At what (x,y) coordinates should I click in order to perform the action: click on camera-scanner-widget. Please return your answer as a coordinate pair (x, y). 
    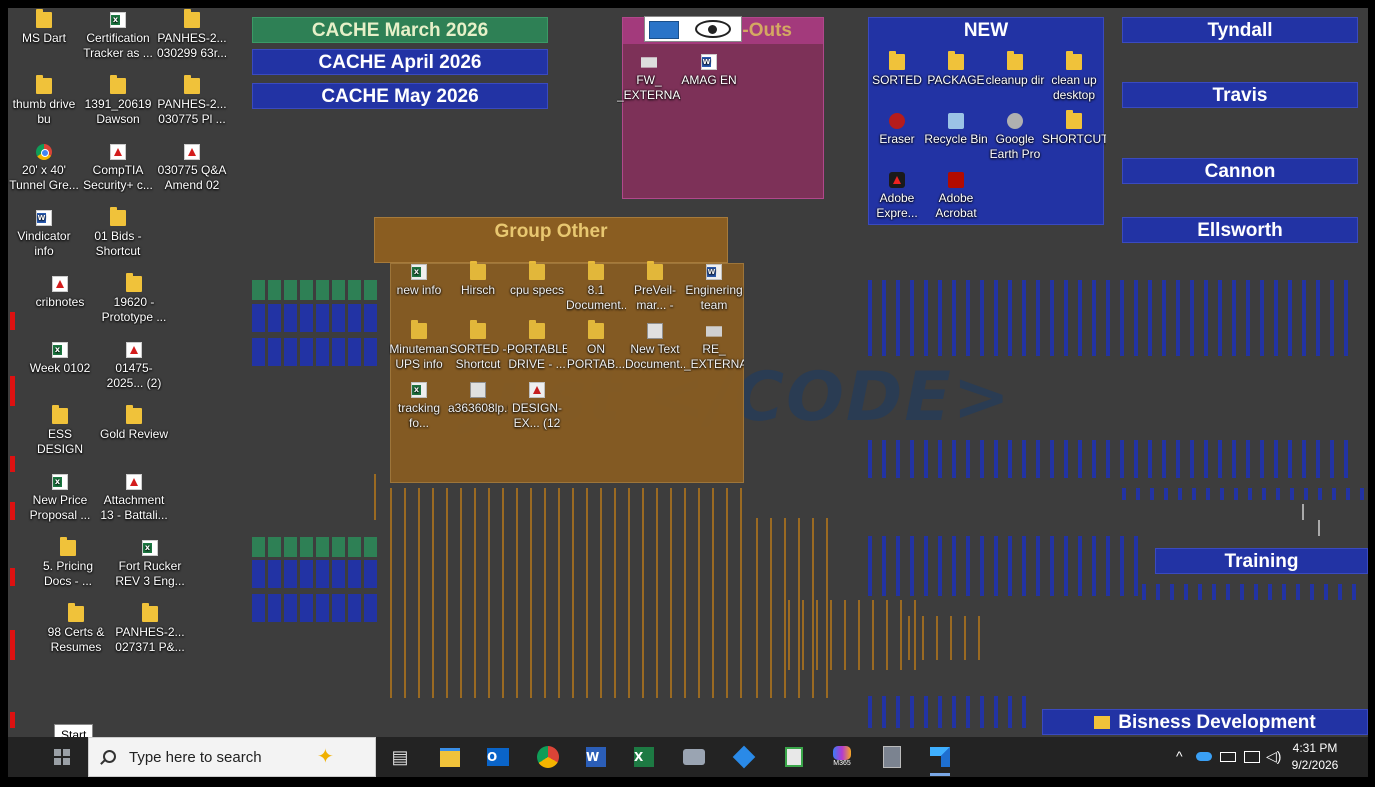
    Looking at the image, I should click on (693, 29).